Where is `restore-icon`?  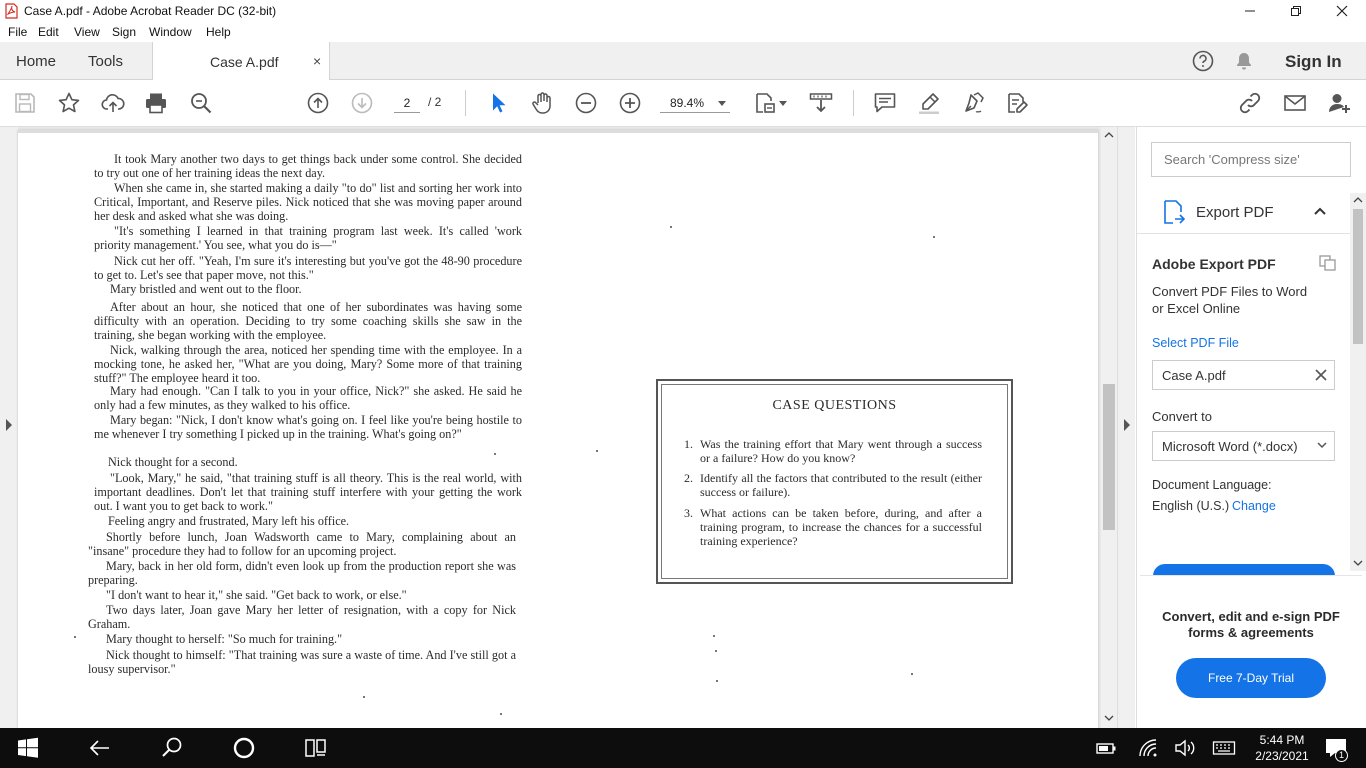 restore-icon is located at coordinates (1296, 11).